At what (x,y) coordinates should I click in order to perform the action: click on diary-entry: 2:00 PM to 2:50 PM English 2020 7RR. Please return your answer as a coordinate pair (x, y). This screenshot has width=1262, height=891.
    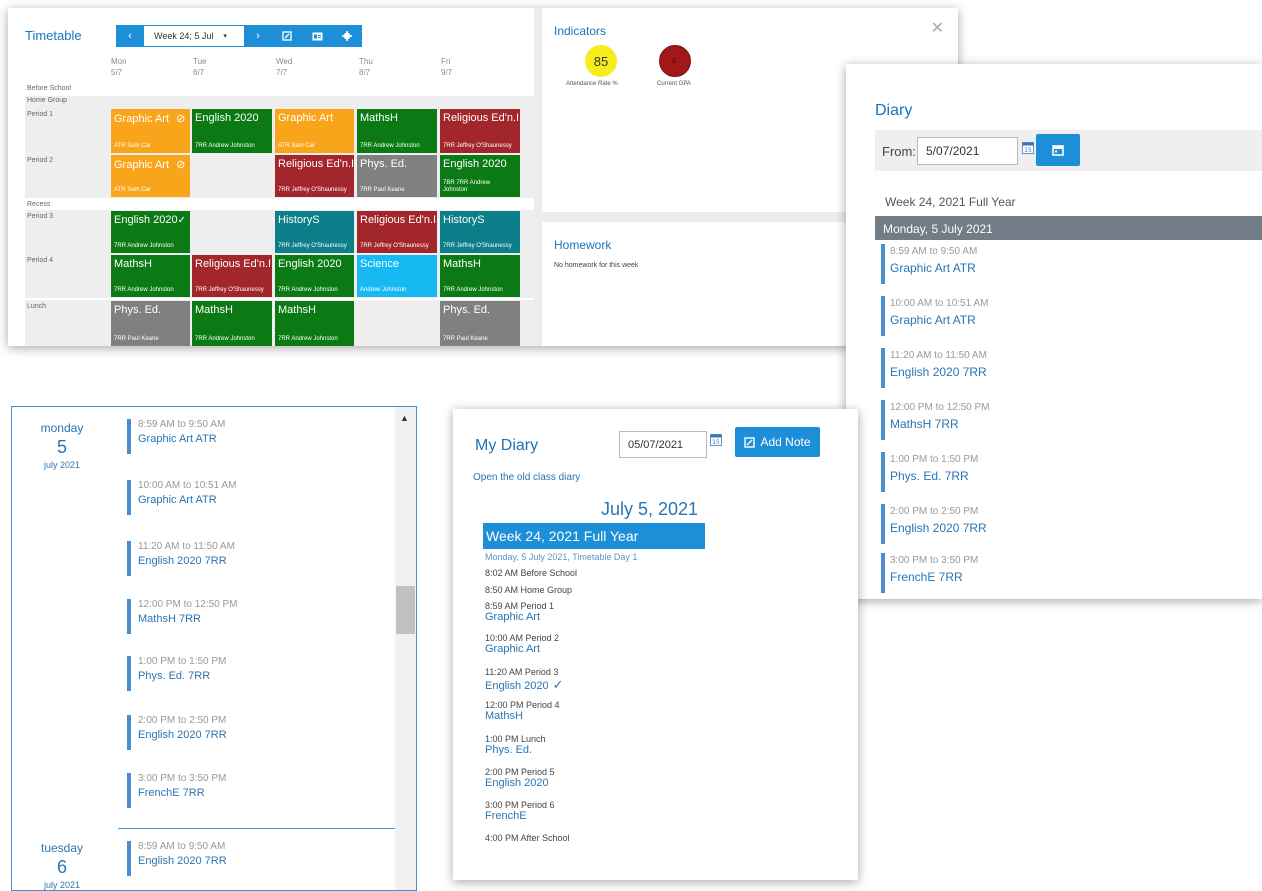
    Looking at the image, I should click on (934, 524).